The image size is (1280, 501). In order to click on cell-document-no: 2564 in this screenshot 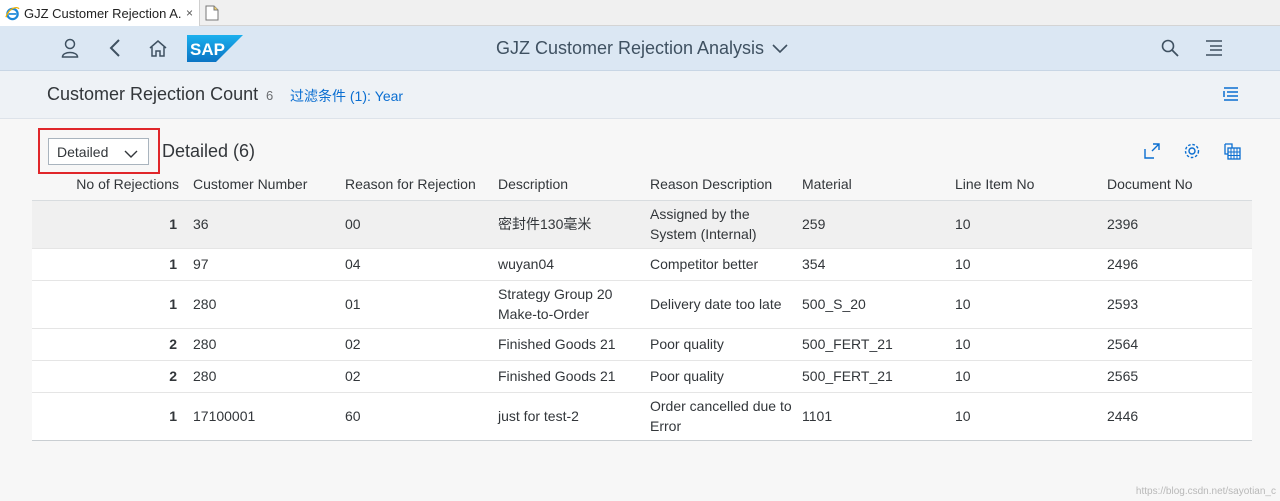, I will do `click(1175, 344)`.